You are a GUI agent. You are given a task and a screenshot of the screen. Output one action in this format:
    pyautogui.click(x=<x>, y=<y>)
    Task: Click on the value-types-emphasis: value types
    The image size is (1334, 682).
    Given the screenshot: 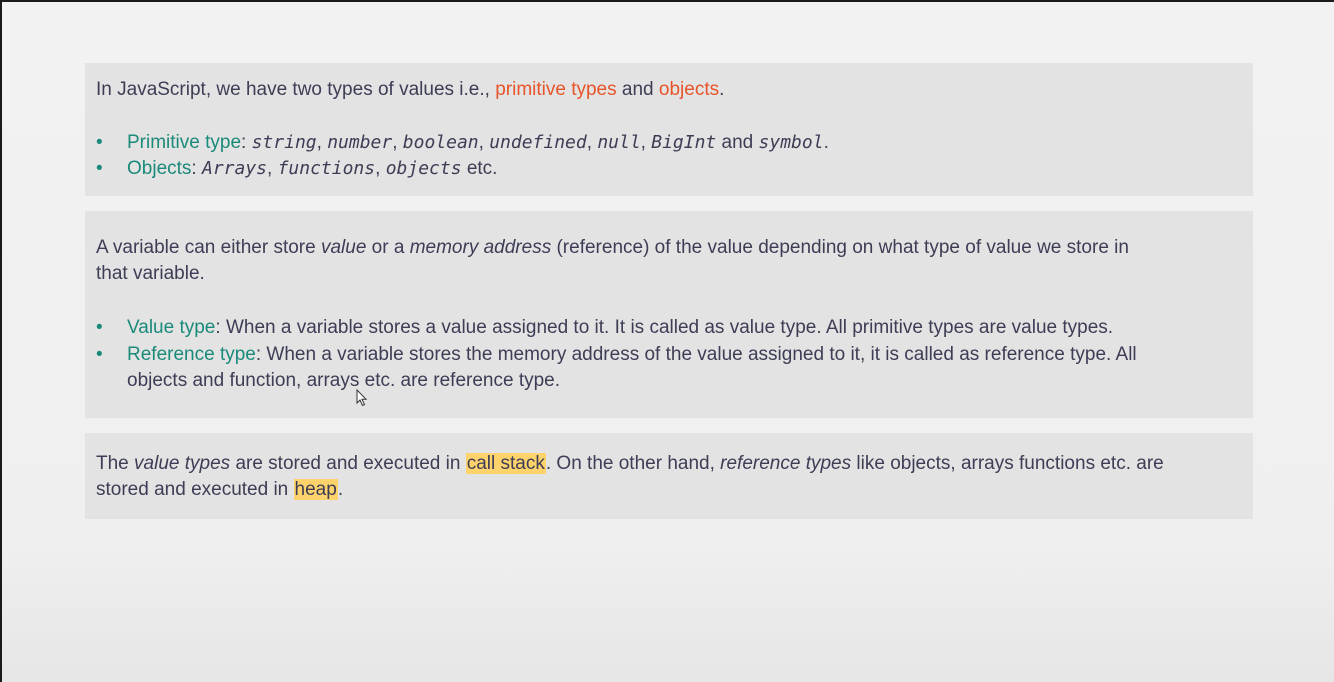 What is the action you would take?
    pyautogui.click(x=182, y=463)
    